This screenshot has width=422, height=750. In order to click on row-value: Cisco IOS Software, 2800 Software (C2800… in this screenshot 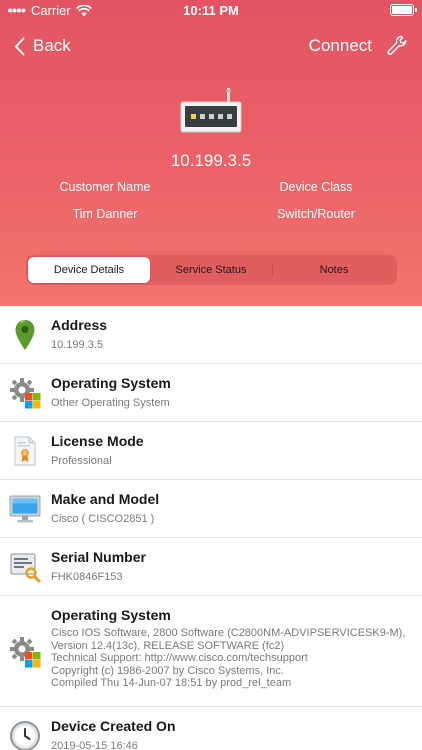, I will do `click(228, 658)`.